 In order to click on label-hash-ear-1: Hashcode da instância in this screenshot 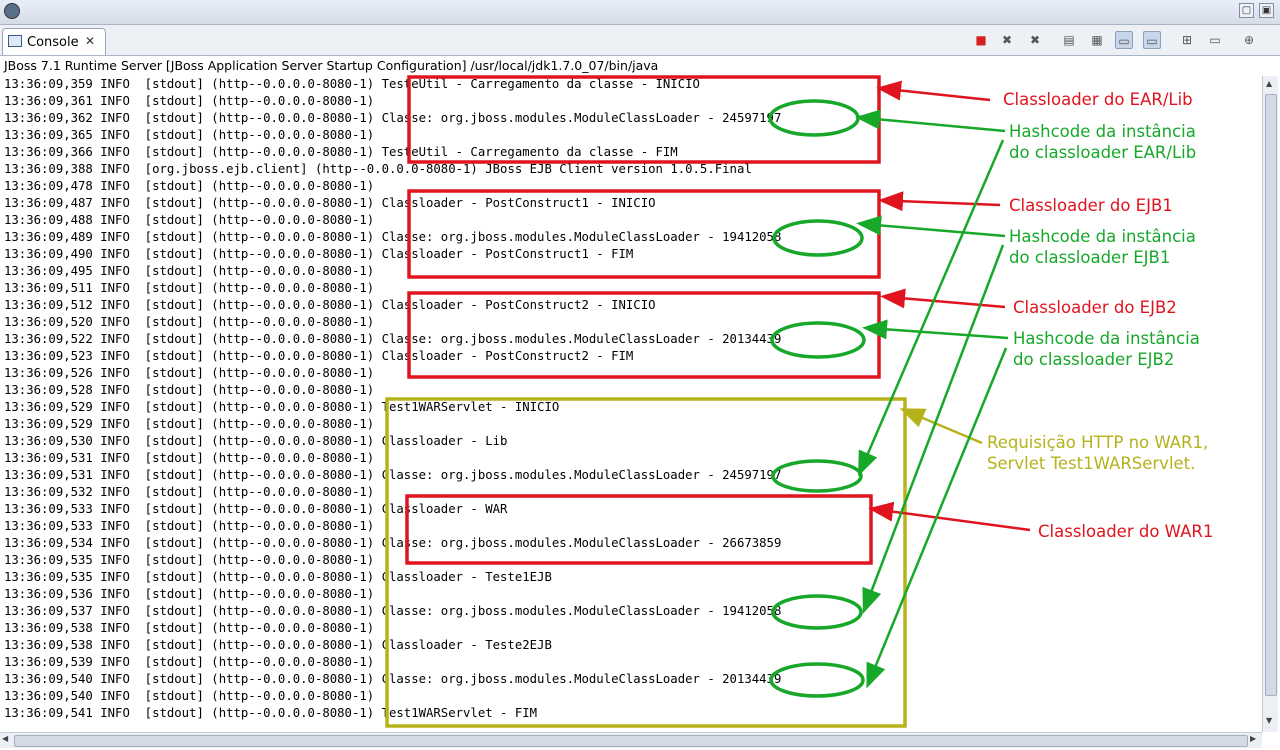, I will do `click(1102, 131)`.